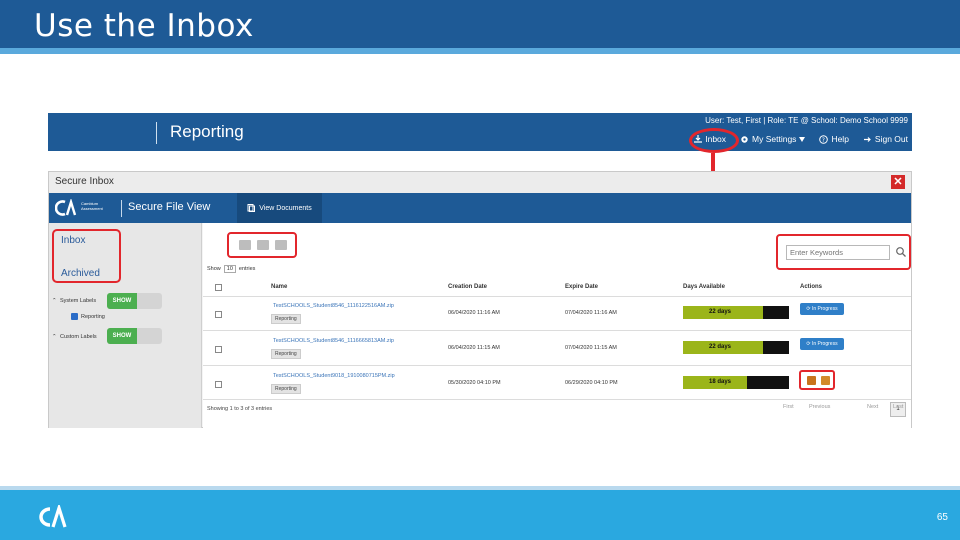 Image resolution: width=960 pixels, height=540 pixels. Describe the element at coordinates (591, 383) in the screenshot. I see `expire-date: 06/29/2020 04:10 PM` at that location.